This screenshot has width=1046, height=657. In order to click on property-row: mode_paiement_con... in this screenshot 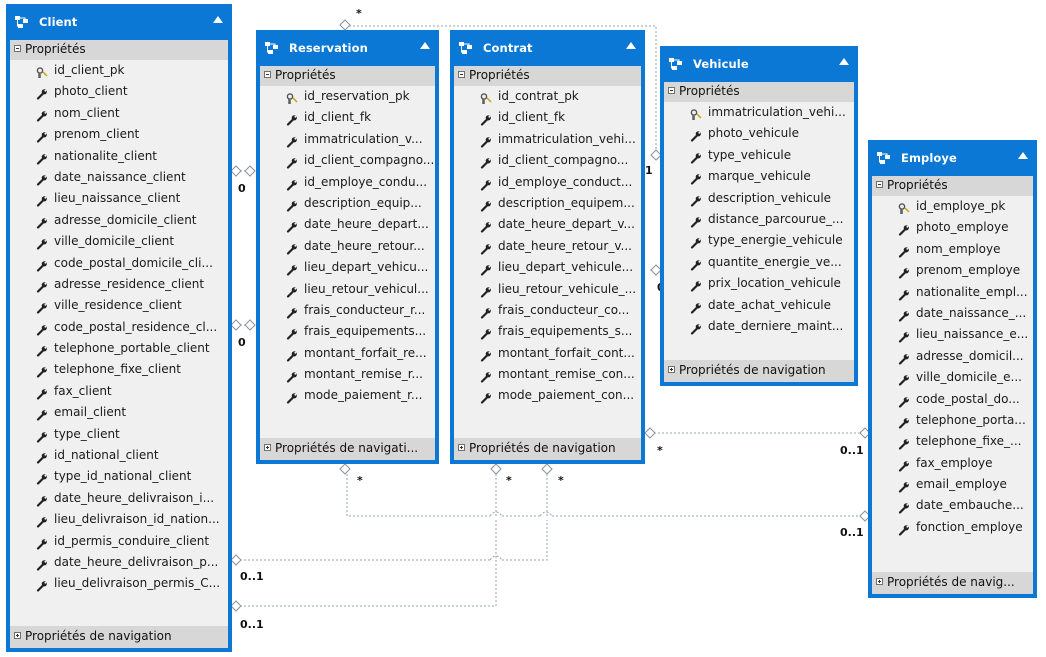, I will do `click(547, 395)`.